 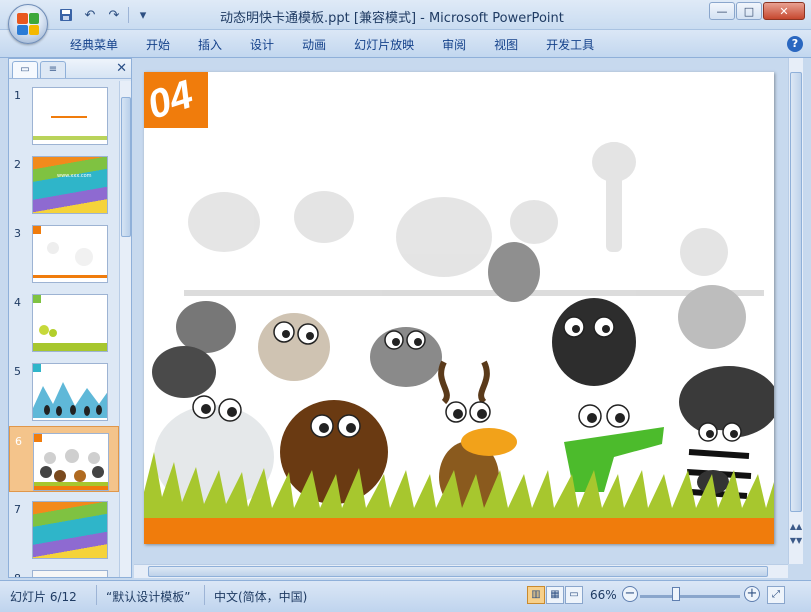 I want to click on tab-slide-show: 幻灯片放映, so click(x=384, y=45).